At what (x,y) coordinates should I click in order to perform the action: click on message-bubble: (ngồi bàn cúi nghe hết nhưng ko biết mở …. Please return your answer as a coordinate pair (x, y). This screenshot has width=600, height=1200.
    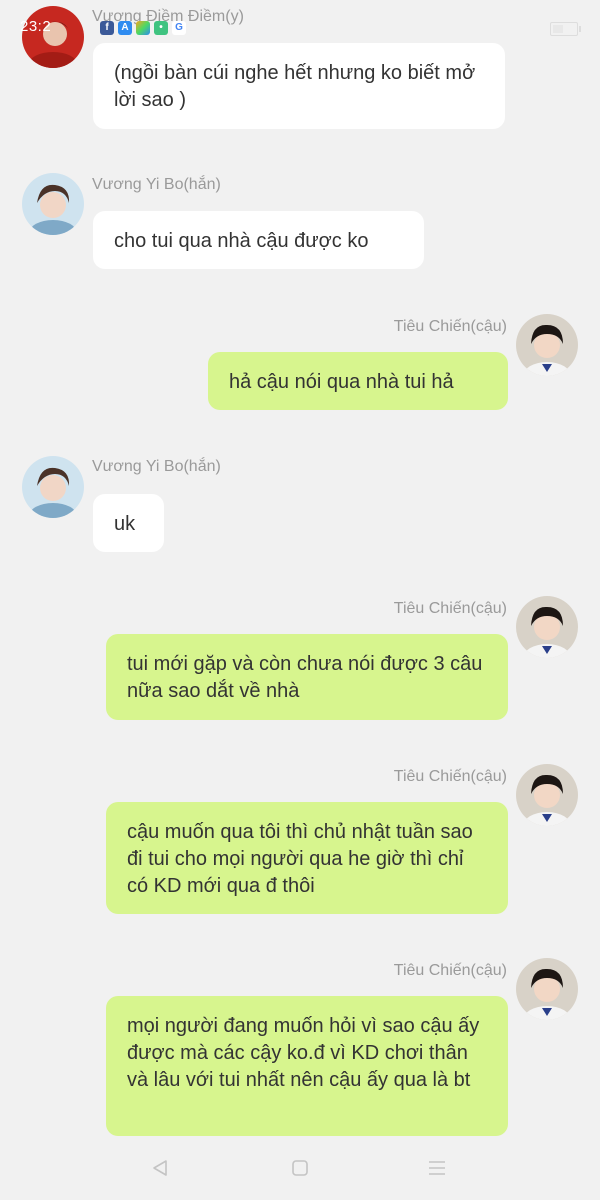
    Looking at the image, I should click on (299, 86).